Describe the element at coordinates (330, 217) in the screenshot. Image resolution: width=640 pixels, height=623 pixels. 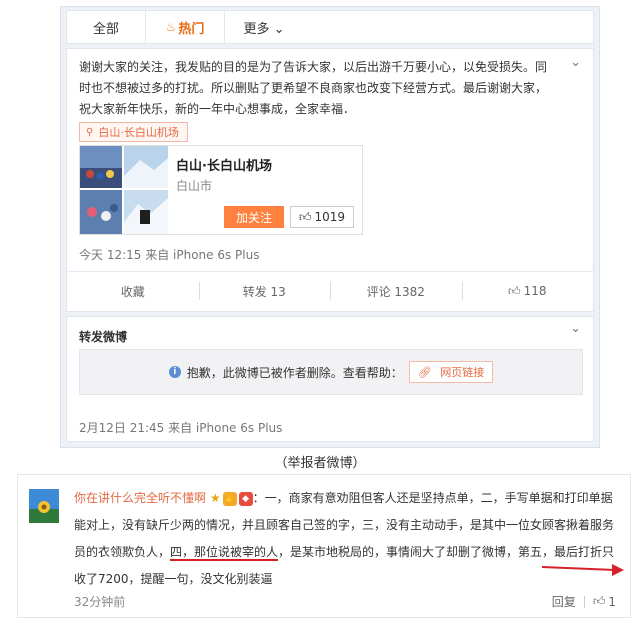
I see `place-like-count: 1019` at that location.